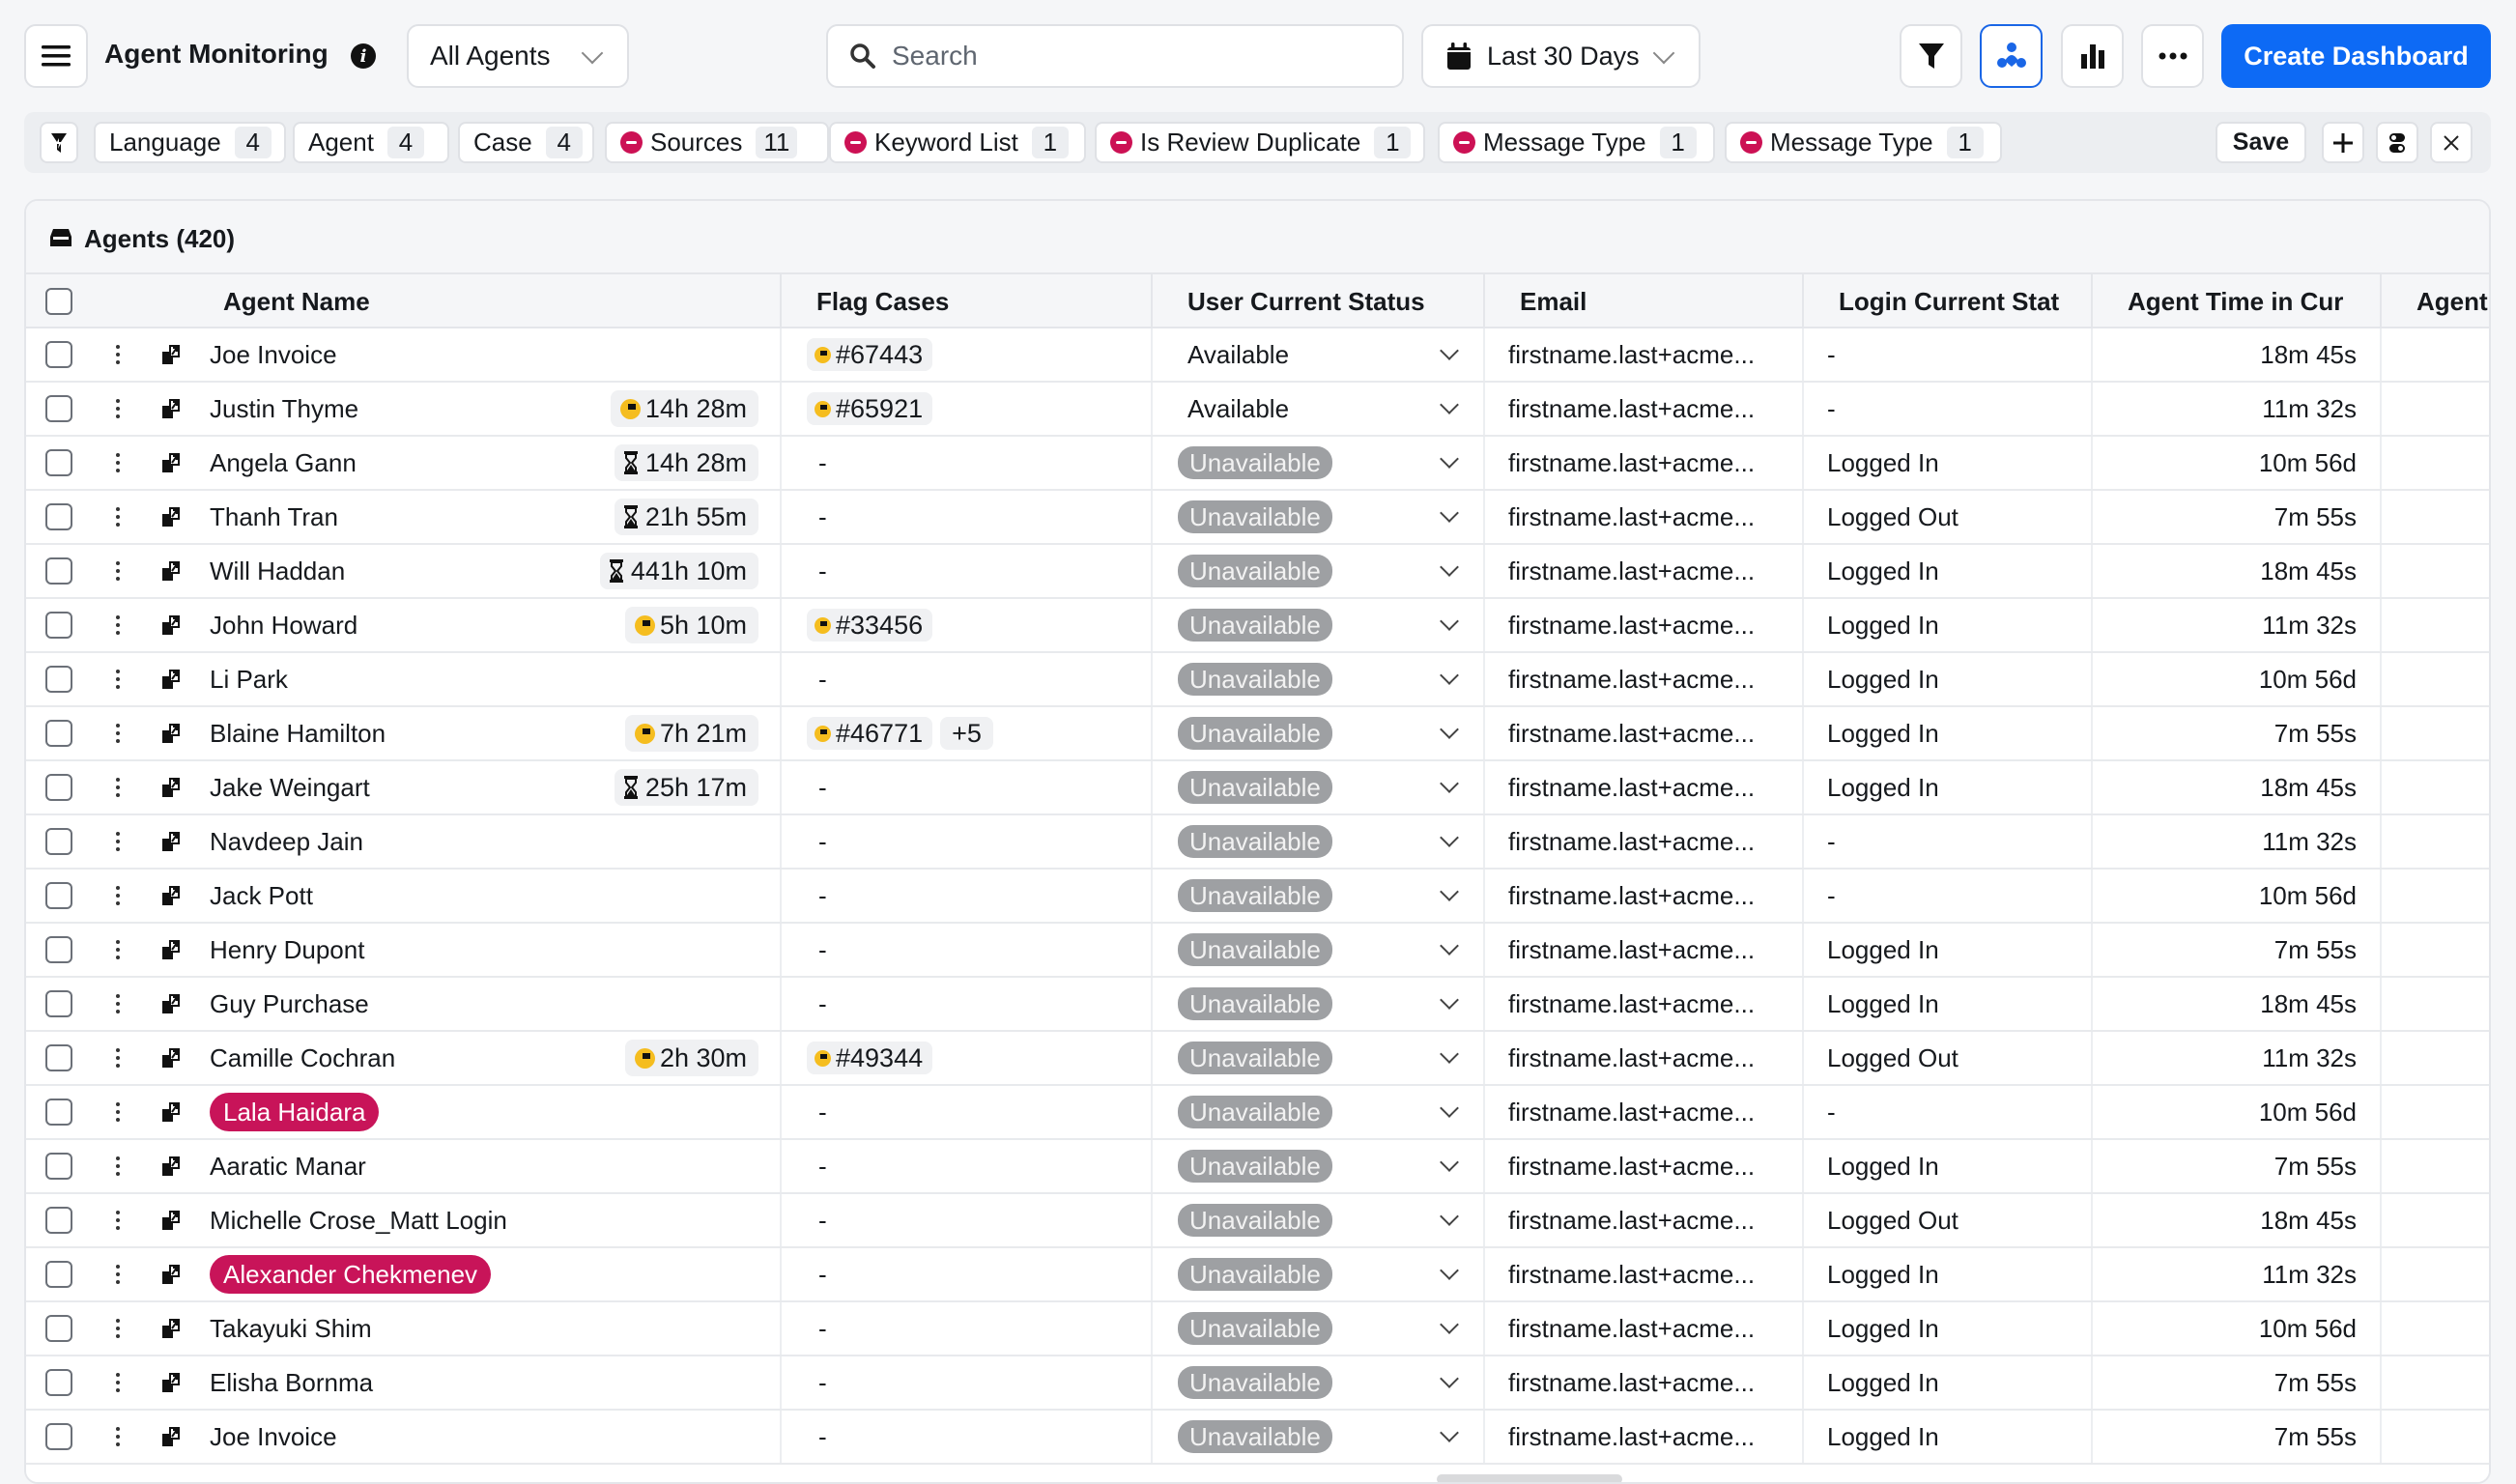 The width and height of the screenshot is (2516, 1484). I want to click on agent-name: Will Haddan, so click(278, 571).